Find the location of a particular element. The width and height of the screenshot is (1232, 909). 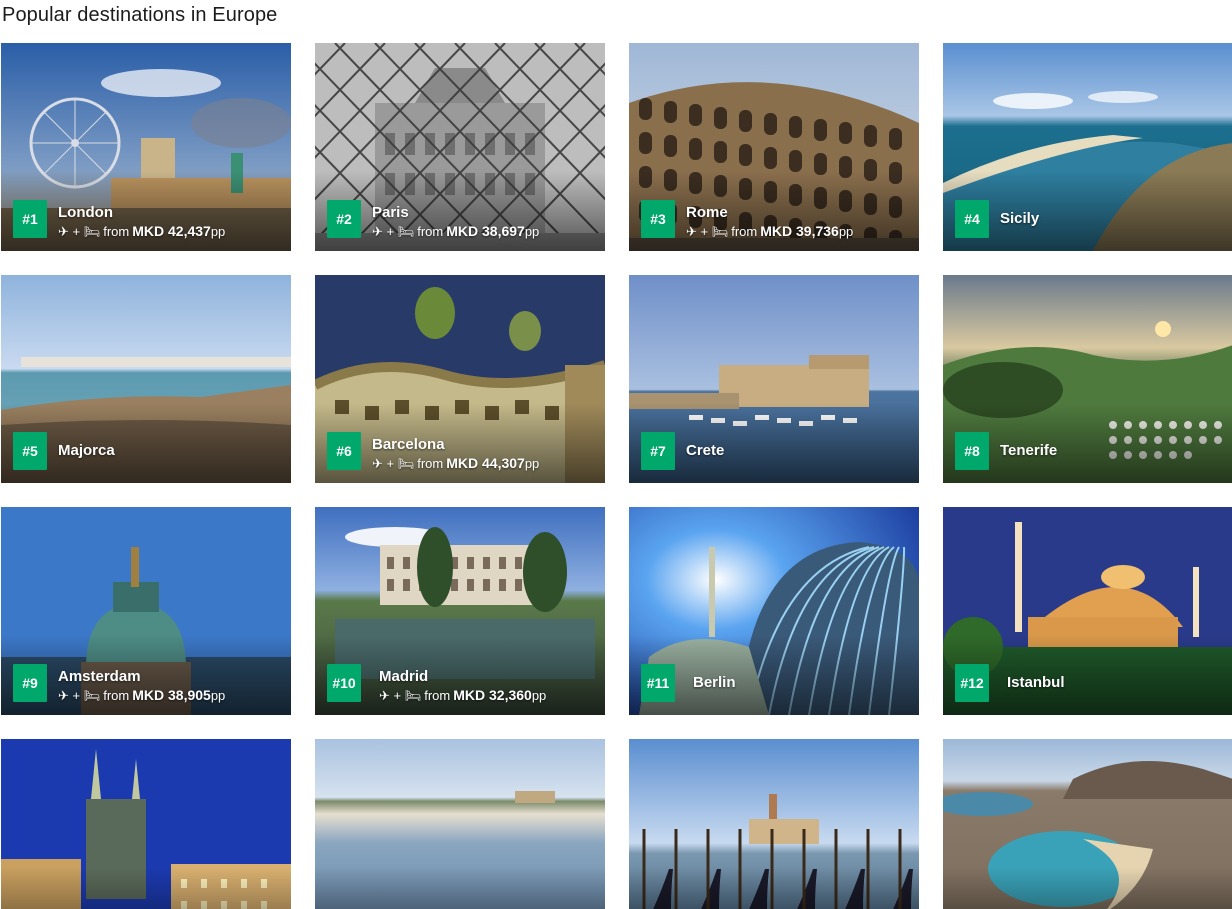

destination-info: Majorca is located at coordinates (86, 451).